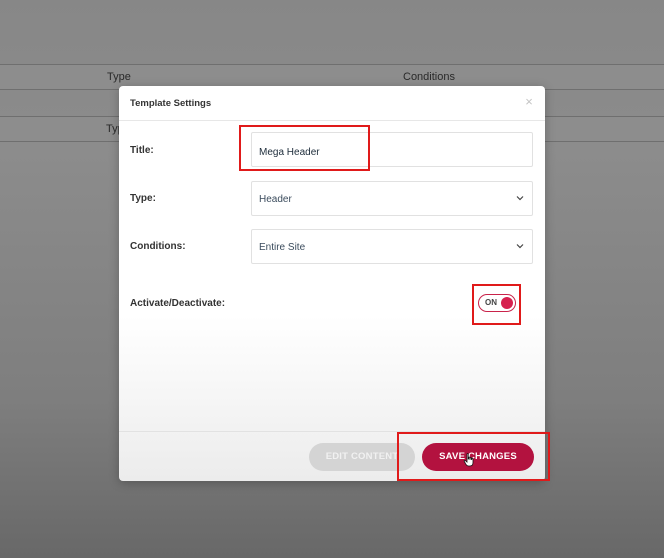 The width and height of the screenshot is (664, 558). What do you see at coordinates (429, 77) in the screenshot?
I see `background-col-conditions: Conditions` at bounding box center [429, 77].